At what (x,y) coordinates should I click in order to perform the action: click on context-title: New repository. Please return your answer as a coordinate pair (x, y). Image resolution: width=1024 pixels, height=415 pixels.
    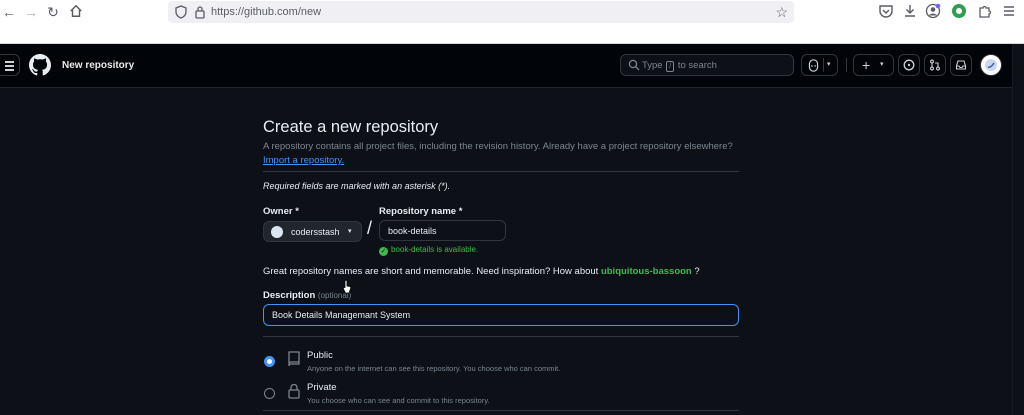
    Looking at the image, I should click on (98, 65).